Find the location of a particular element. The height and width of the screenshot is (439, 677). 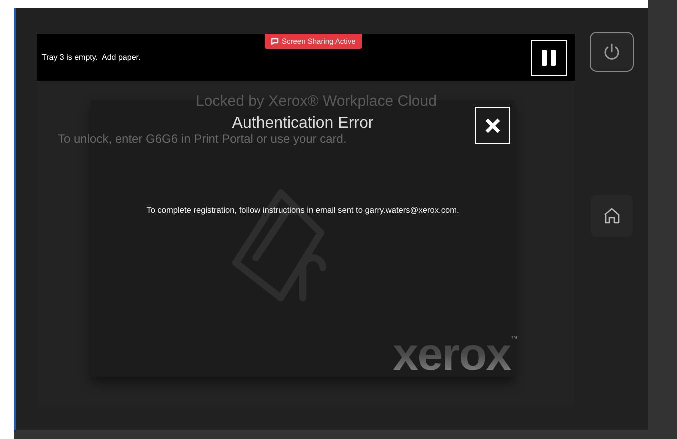

power-button is located at coordinates (612, 52).